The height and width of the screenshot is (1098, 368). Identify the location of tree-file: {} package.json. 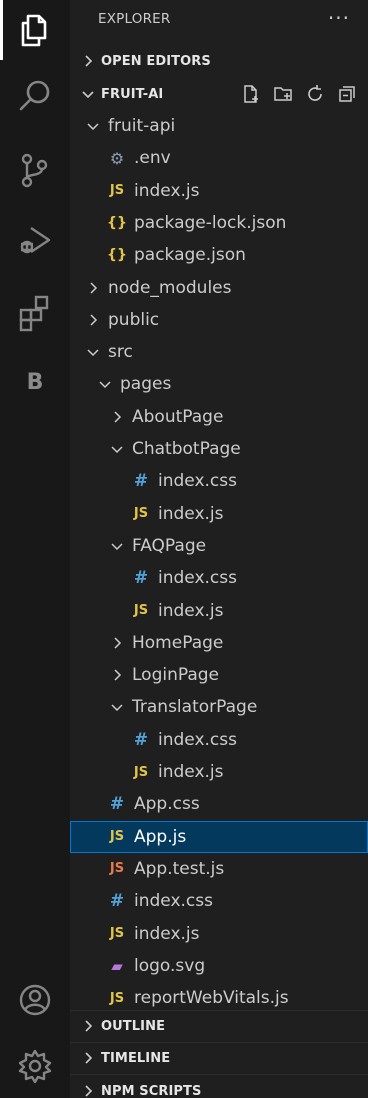
(219, 255).